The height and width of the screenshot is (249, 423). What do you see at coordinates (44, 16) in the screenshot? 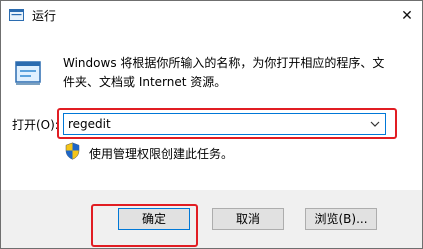
I see `window-title: 运行` at bounding box center [44, 16].